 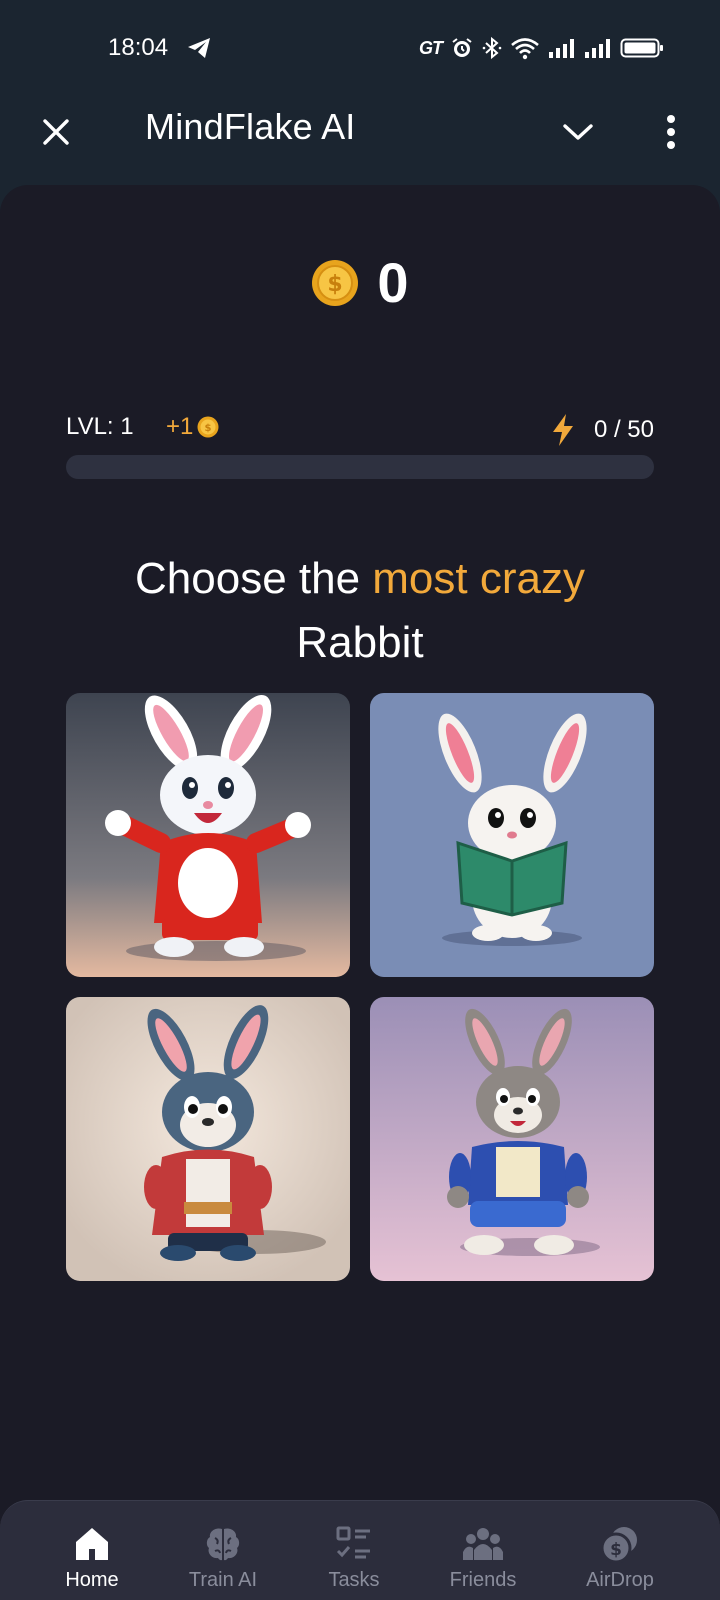 What do you see at coordinates (462, 48) in the screenshot?
I see `alarm-icon` at bounding box center [462, 48].